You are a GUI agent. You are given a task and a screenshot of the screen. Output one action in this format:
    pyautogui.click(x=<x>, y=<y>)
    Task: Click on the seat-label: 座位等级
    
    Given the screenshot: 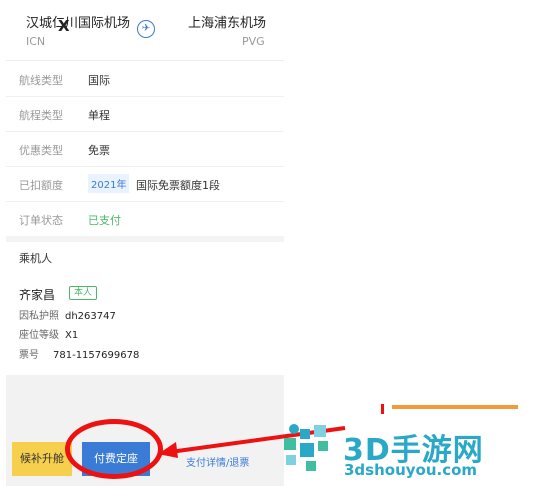 What is the action you would take?
    pyautogui.click(x=39, y=335)
    